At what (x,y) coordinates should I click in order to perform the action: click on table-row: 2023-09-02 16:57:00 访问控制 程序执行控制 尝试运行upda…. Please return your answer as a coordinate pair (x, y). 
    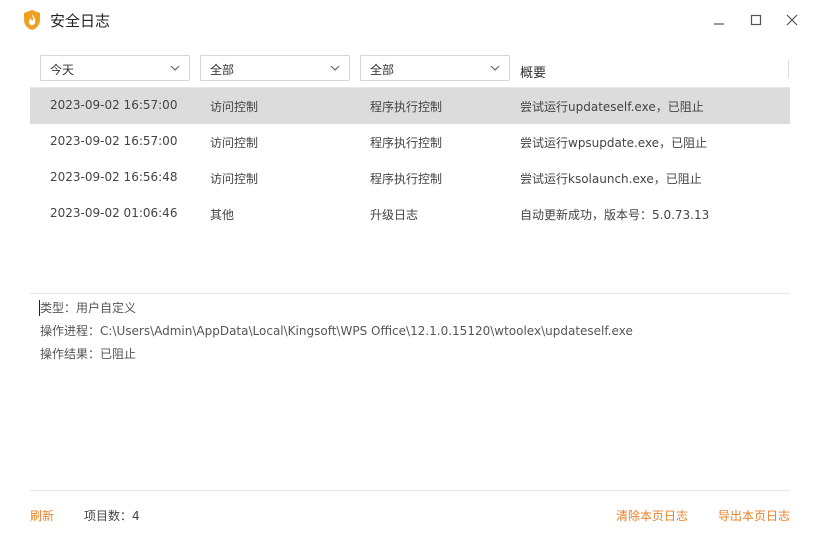
    Looking at the image, I should click on (410, 106).